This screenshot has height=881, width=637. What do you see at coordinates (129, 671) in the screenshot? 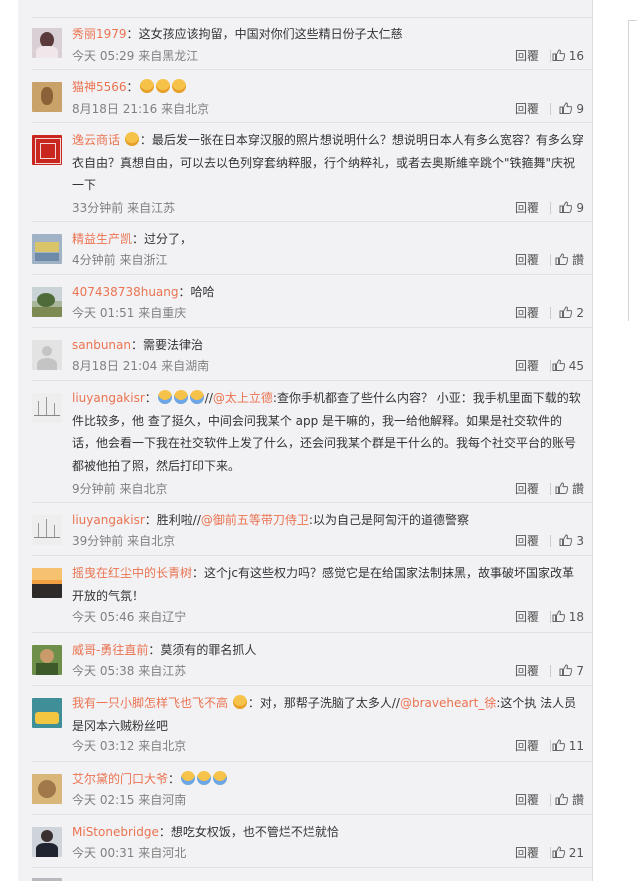
I see `comment-meta: 今天 05:38 来自江苏` at bounding box center [129, 671].